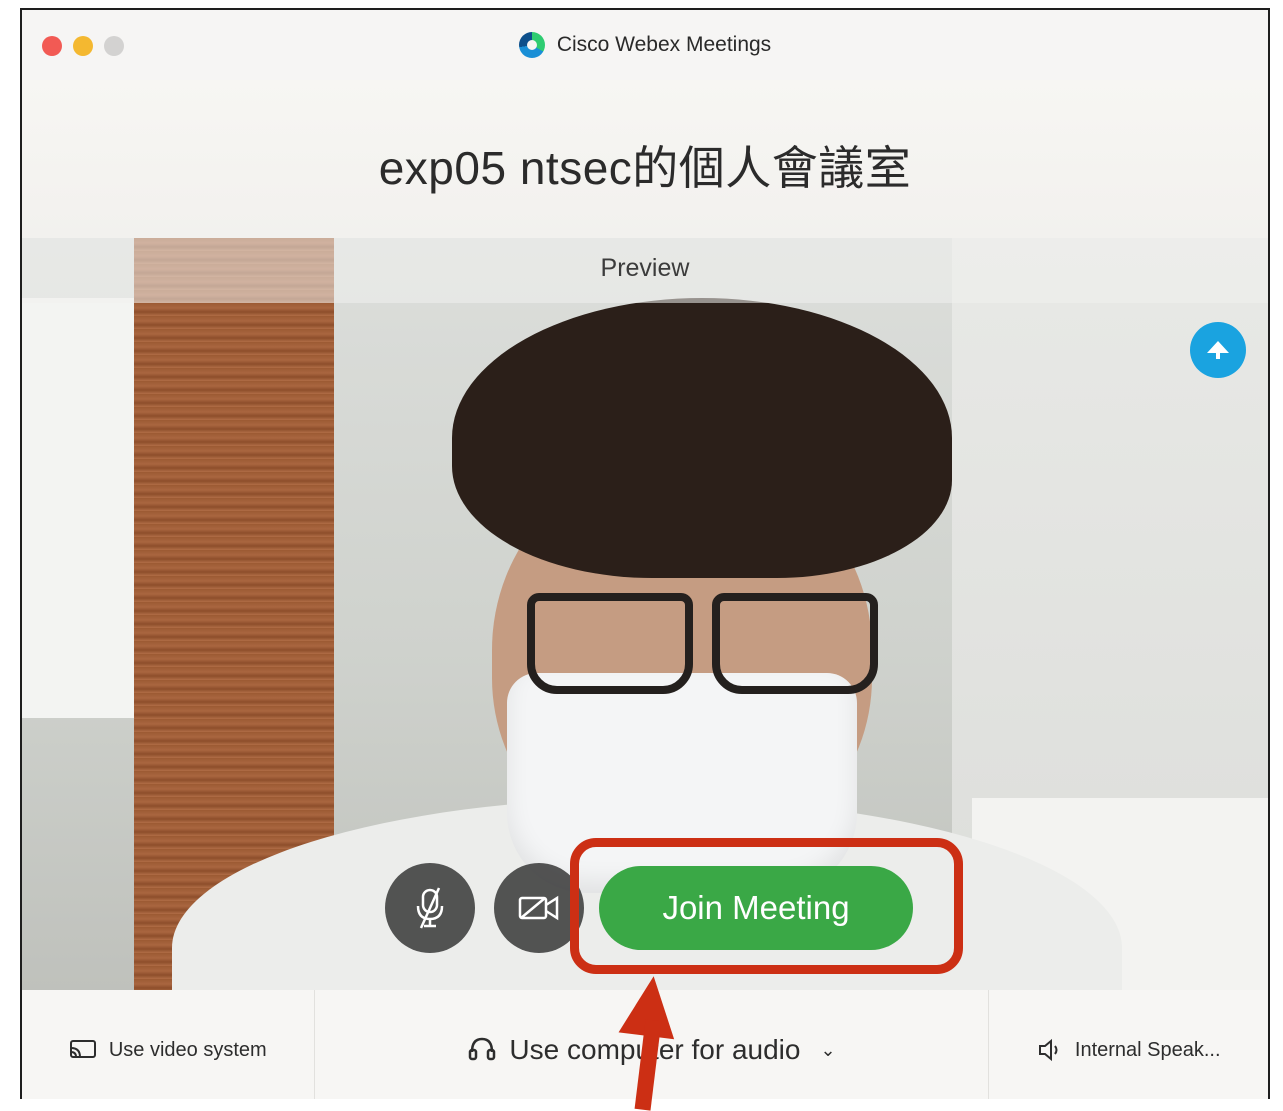 The height and width of the screenshot is (1111, 1283). I want to click on meeting-header: exp05 ntsec的個人會議室, so click(645, 159).